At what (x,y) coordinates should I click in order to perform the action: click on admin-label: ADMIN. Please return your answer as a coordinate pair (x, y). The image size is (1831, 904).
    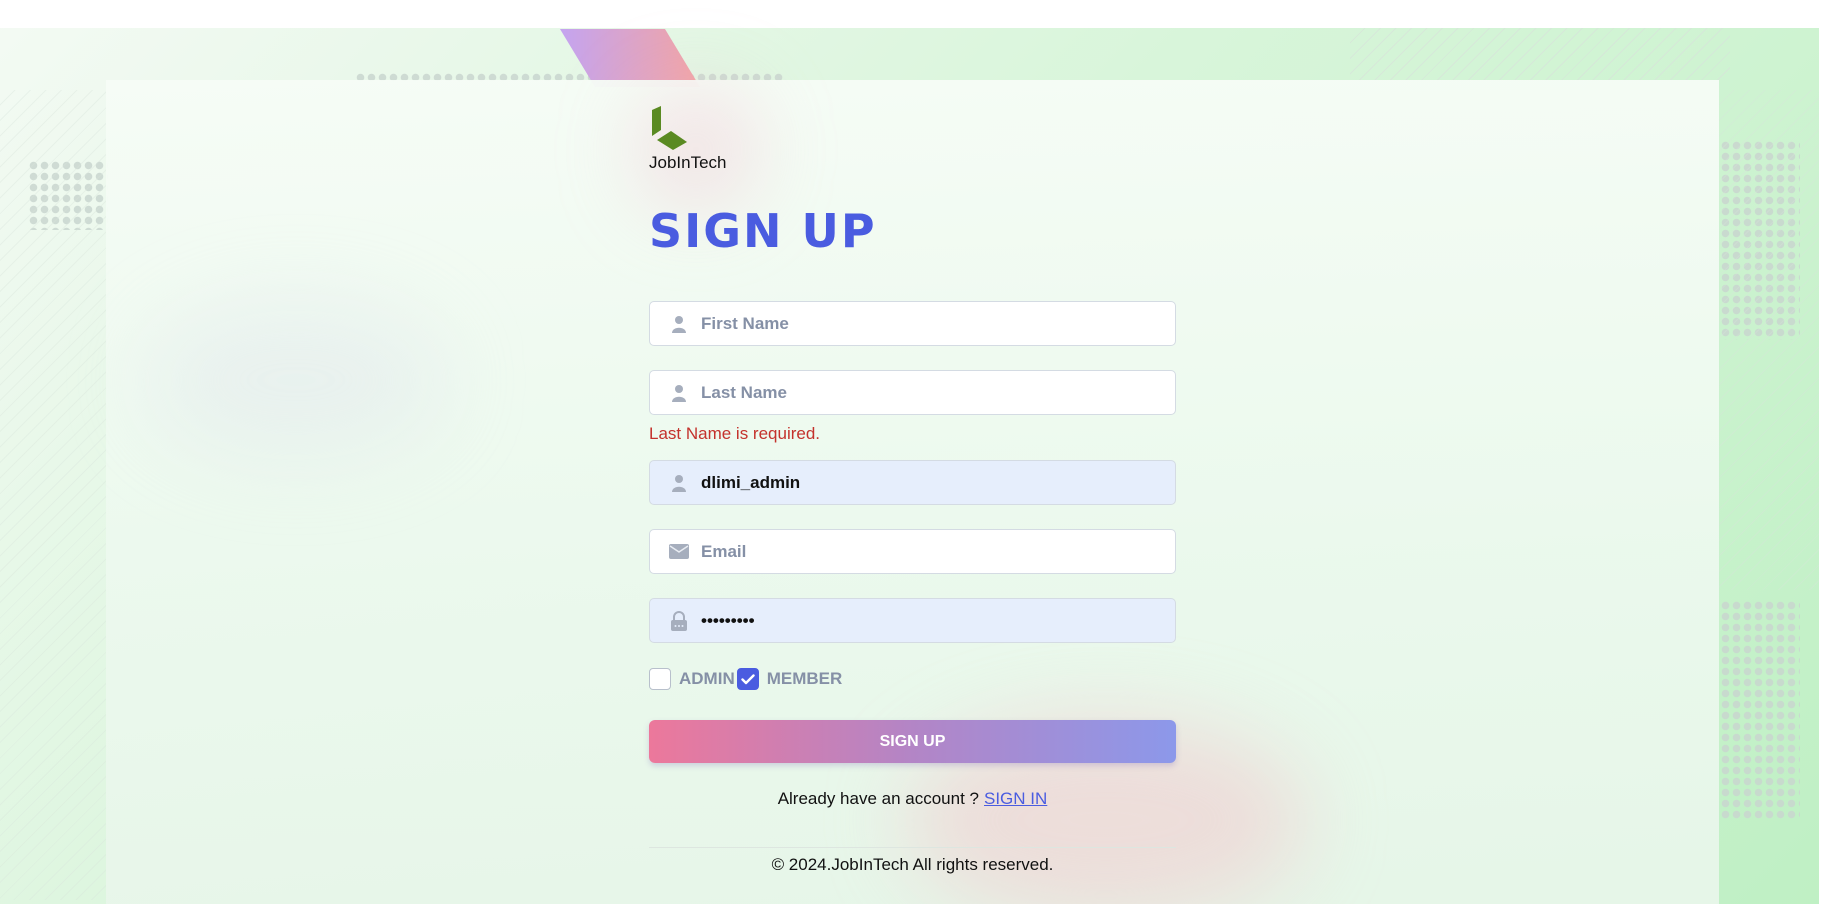
    Looking at the image, I should click on (707, 678).